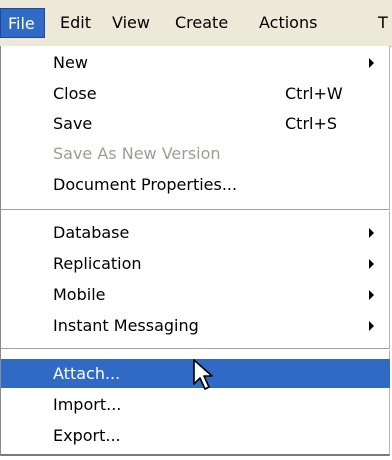  What do you see at coordinates (195, 263) in the screenshot?
I see `menu-item-replication: Replication` at bounding box center [195, 263].